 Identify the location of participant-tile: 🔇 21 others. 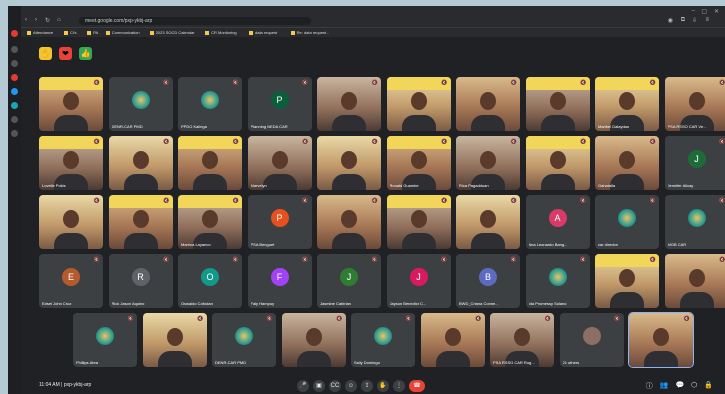
(591, 340).